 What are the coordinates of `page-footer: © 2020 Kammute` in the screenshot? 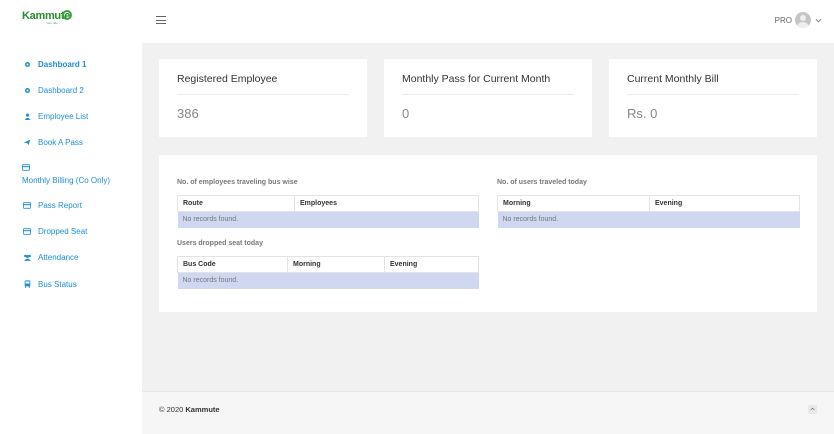 It's located at (488, 412).